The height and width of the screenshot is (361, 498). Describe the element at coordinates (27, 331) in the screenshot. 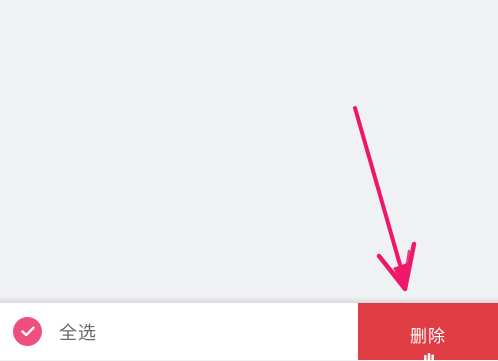

I see `check-circle-icon` at that location.